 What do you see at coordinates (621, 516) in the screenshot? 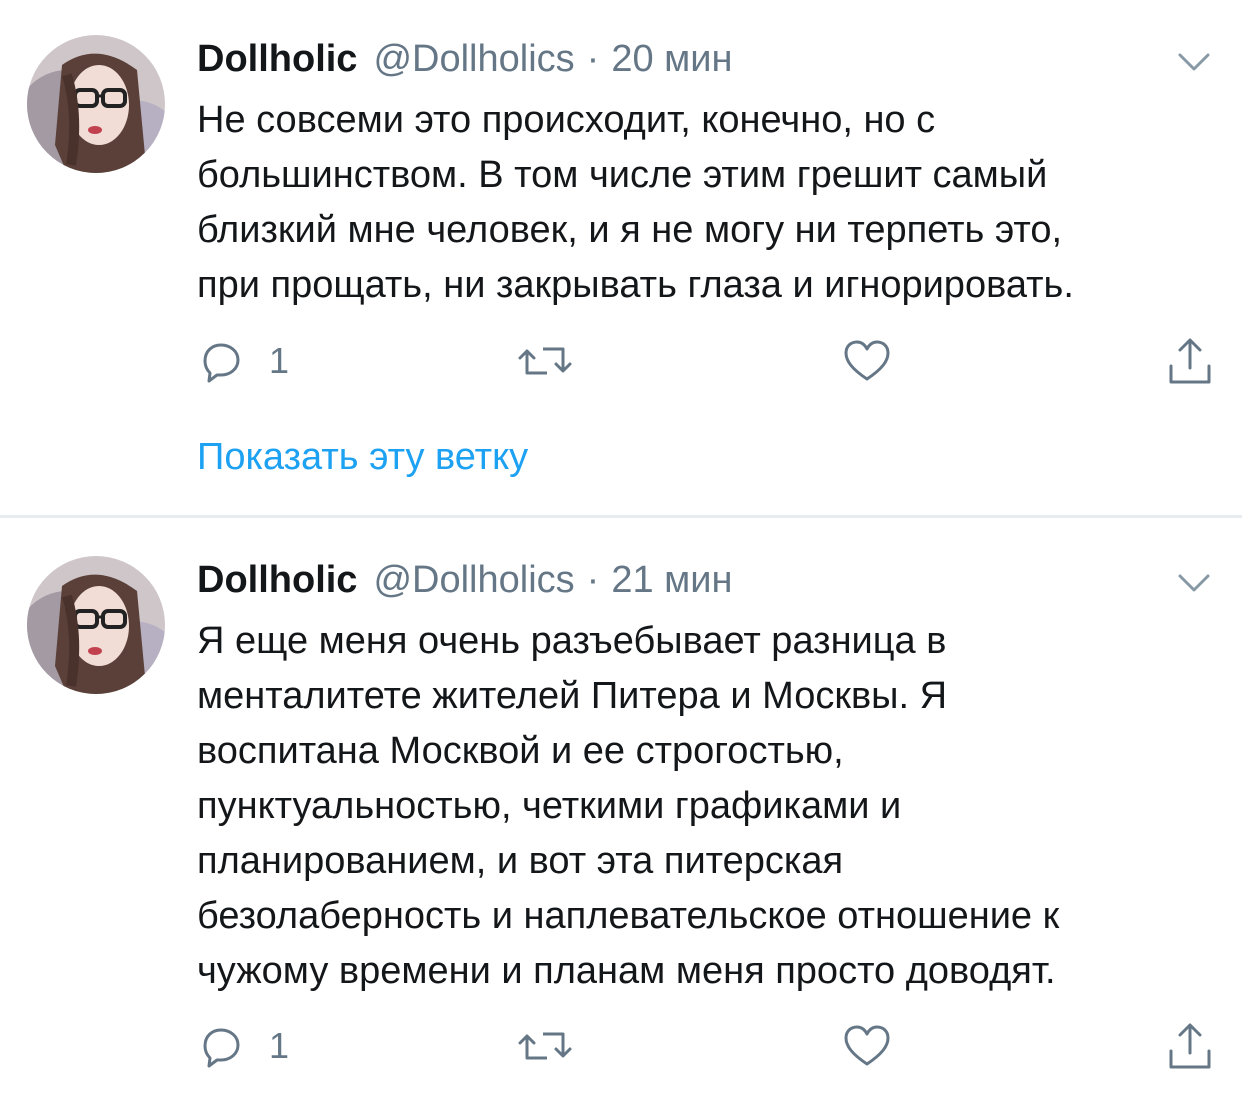
I see `tweet-divider` at bounding box center [621, 516].